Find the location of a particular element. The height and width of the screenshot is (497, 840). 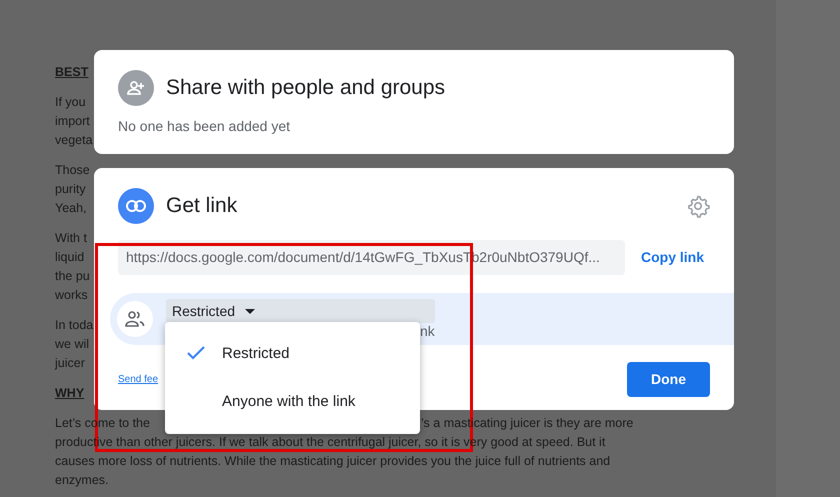

menu-item: Restricted is located at coordinates (292, 354).